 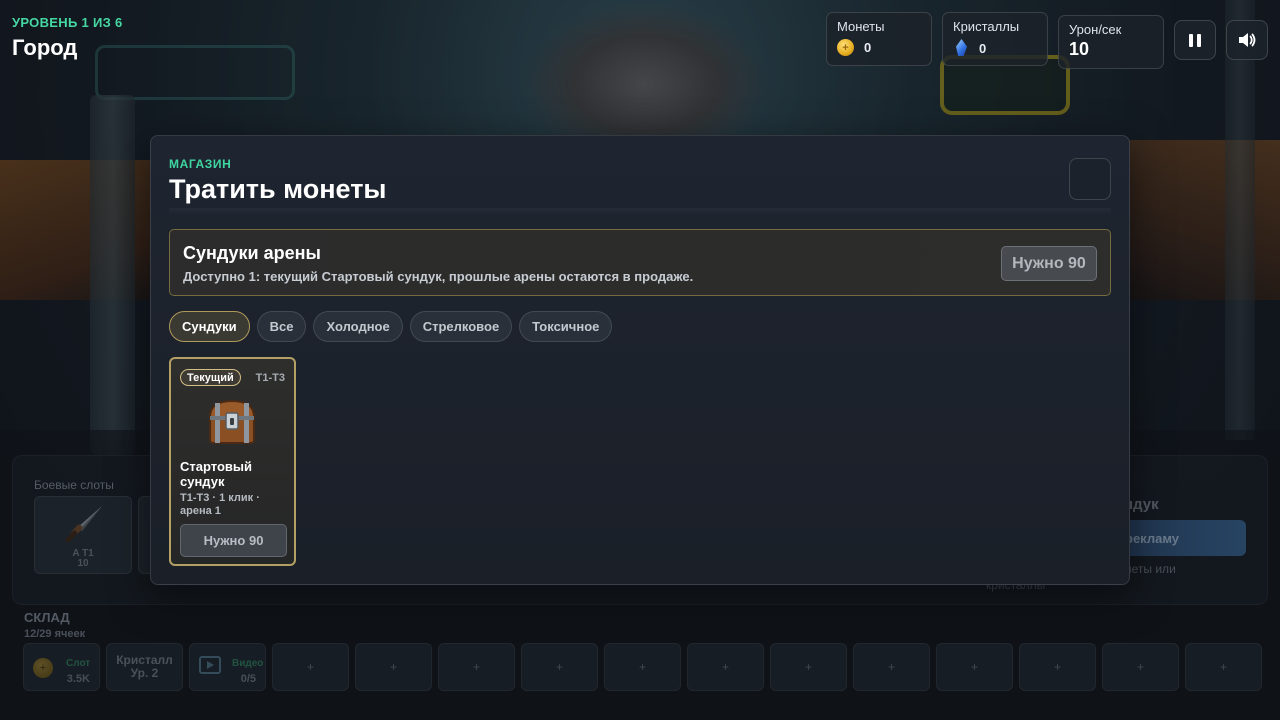 I want to click on coins-counter: Монеты + 0, so click(x=879, y=39).